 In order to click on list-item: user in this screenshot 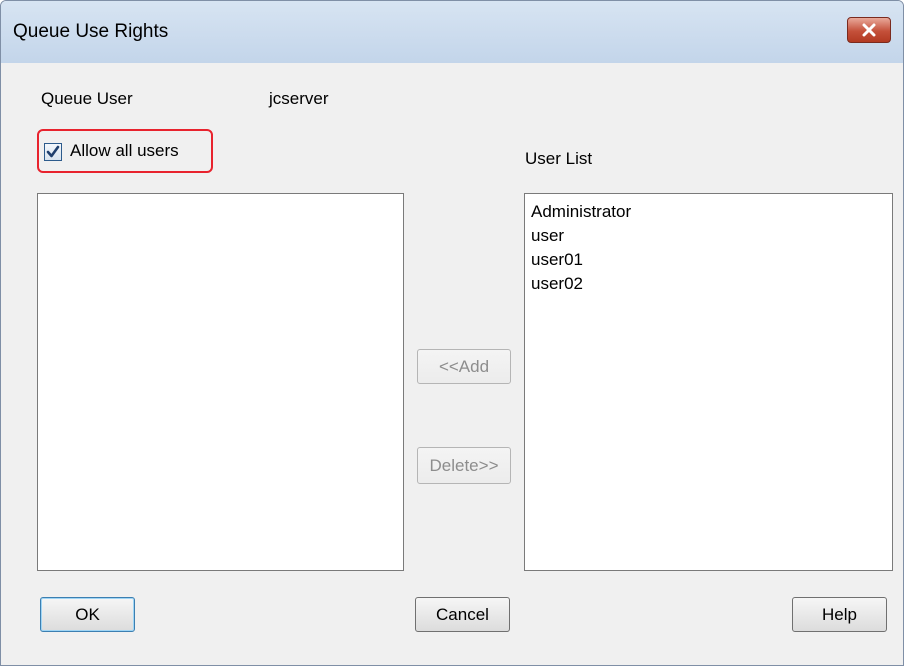, I will do `click(708, 236)`.